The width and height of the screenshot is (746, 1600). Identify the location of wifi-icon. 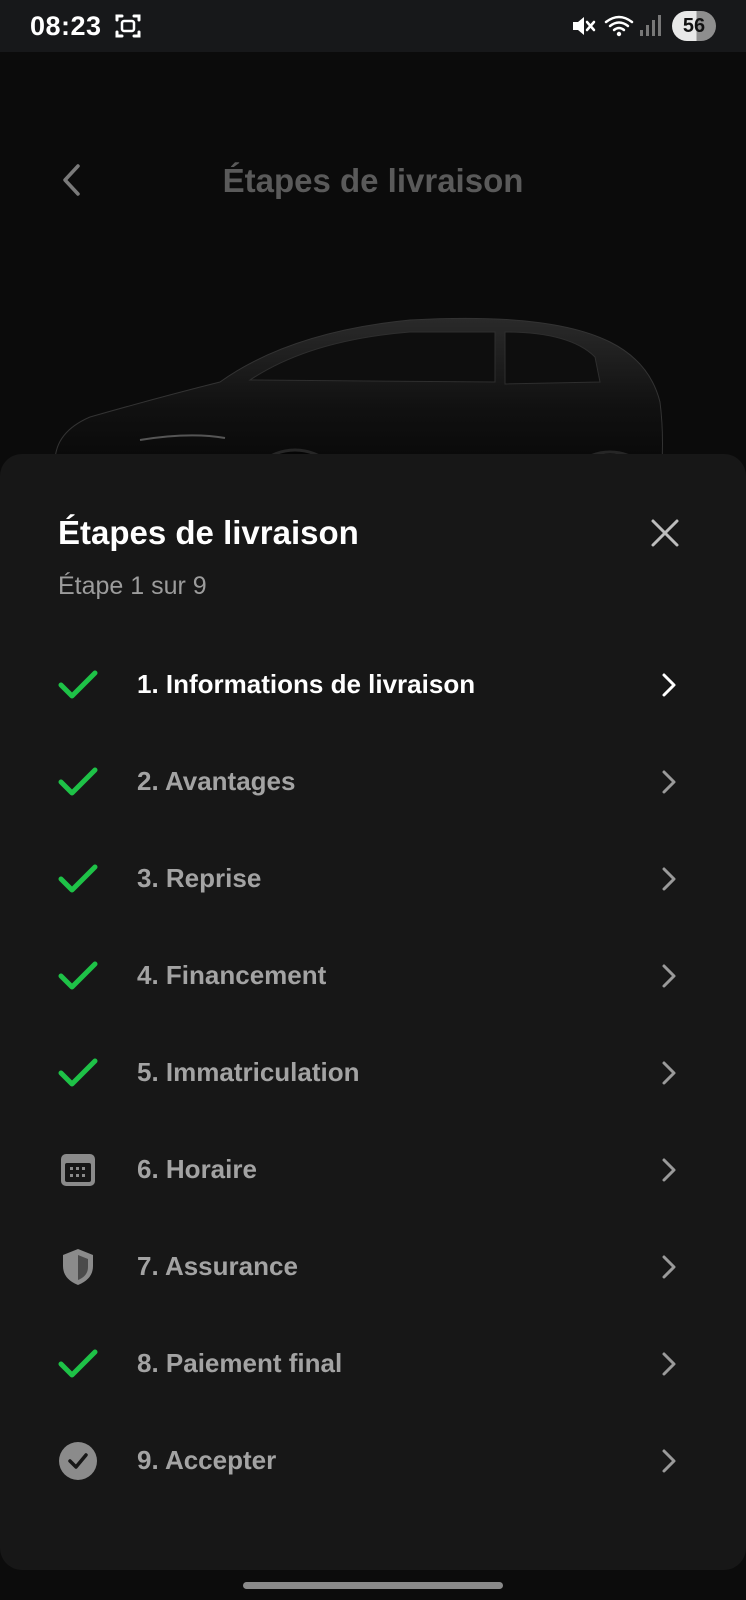
(619, 26).